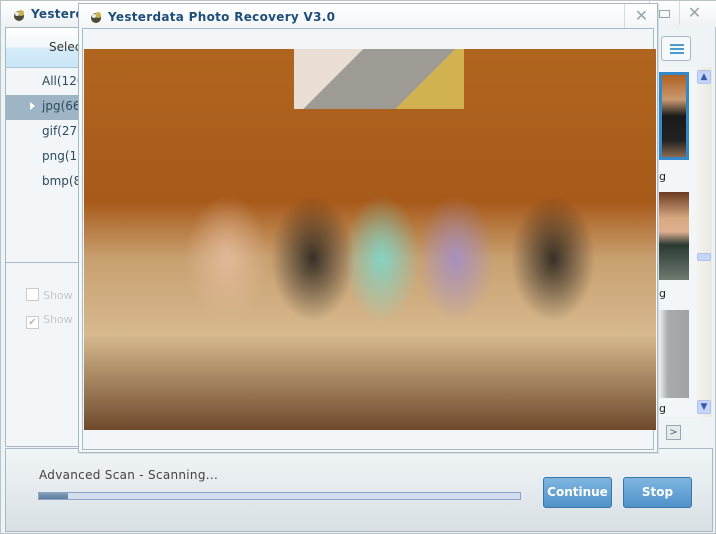 The height and width of the screenshot is (534, 716). I want to click on file-type-label: jpg(66, so click(61, 106).